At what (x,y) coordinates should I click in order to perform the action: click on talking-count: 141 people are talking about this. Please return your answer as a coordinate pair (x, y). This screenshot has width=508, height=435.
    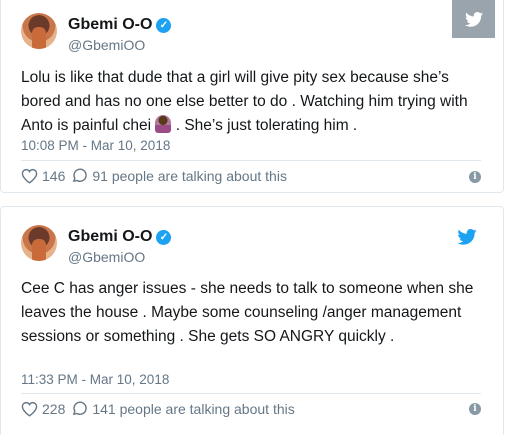
    Looking at the image, I should click on (193, 408).